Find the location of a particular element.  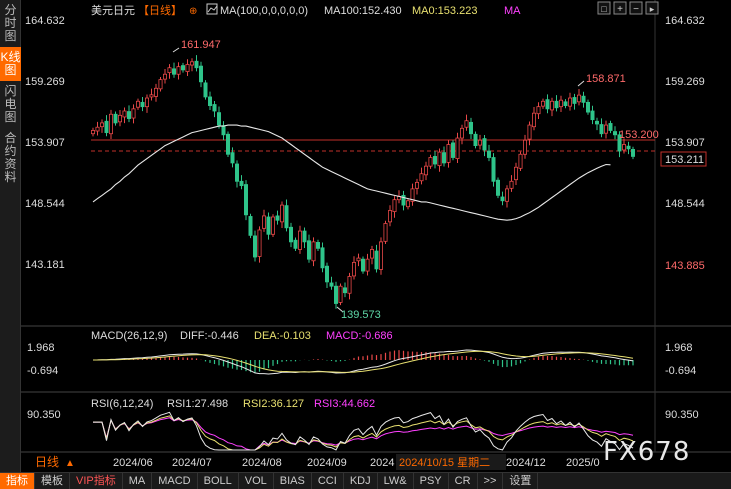

tab-ma: MA is located at coordinates (138, 480).